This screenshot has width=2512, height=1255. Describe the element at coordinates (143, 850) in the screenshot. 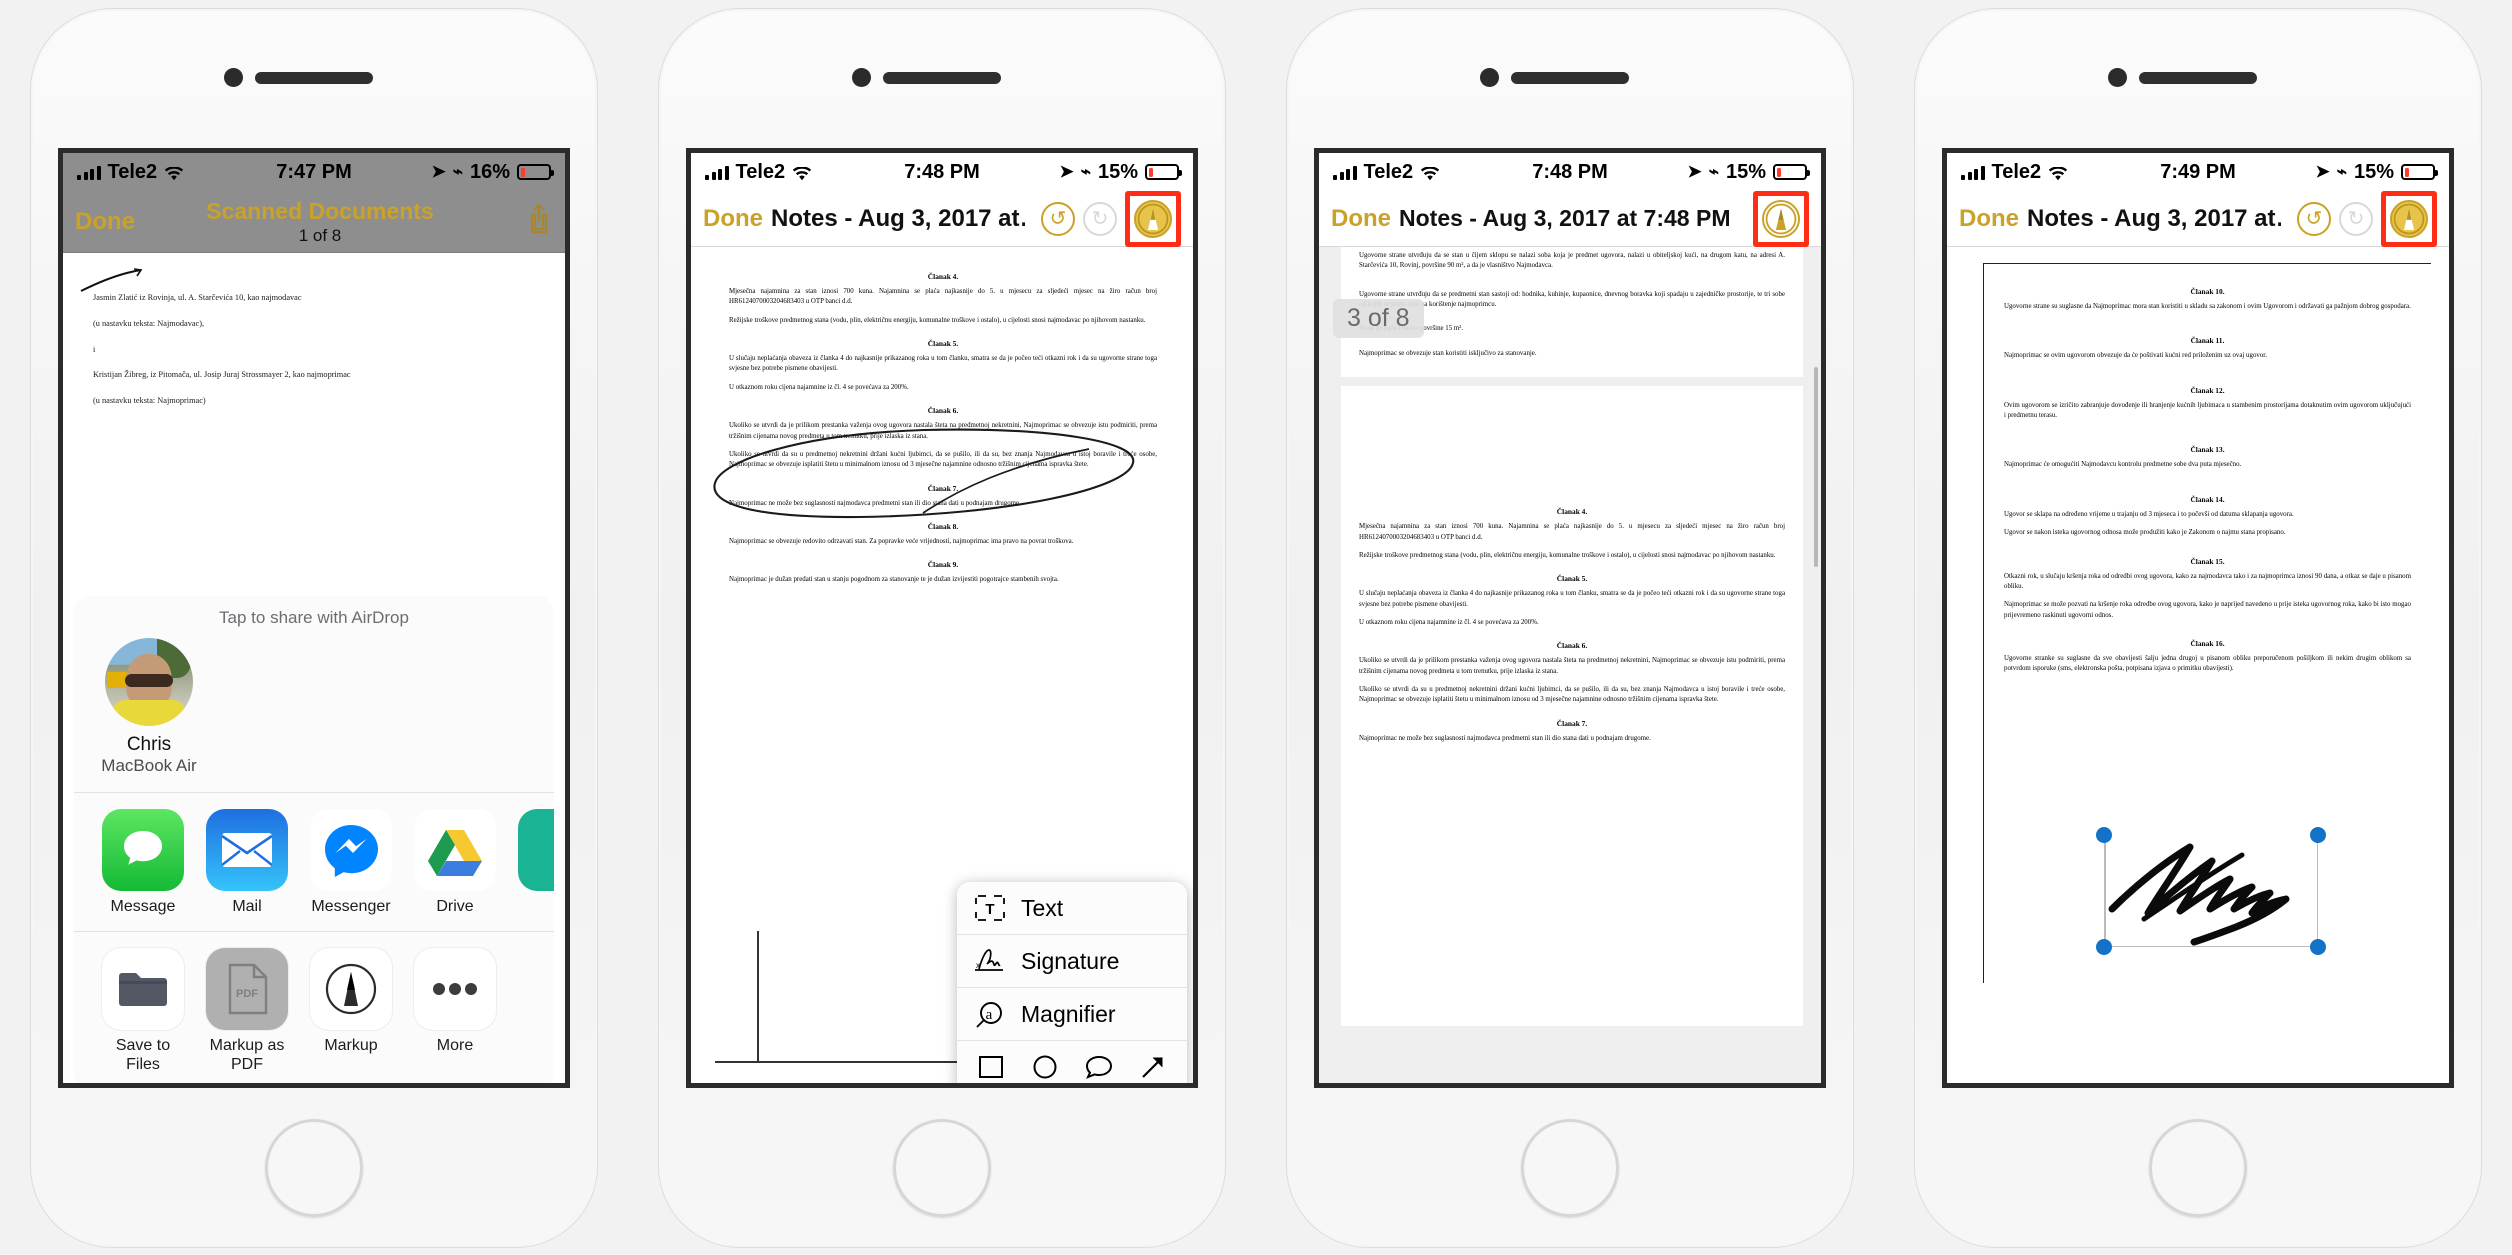

I see `messages-icon` at that location.